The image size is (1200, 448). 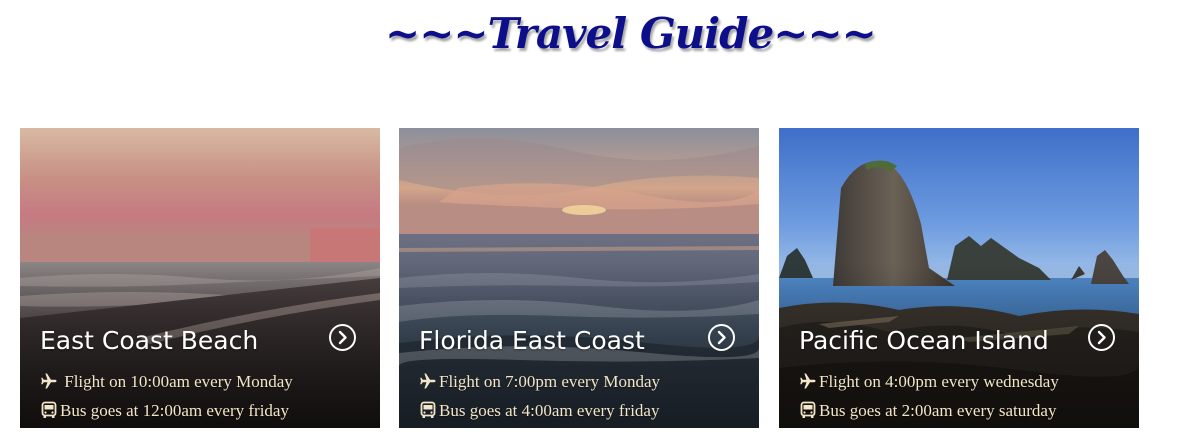 I want to click on flight-schedule: Flight on 4:00pm every wednesday, so click(x=939, y=381).